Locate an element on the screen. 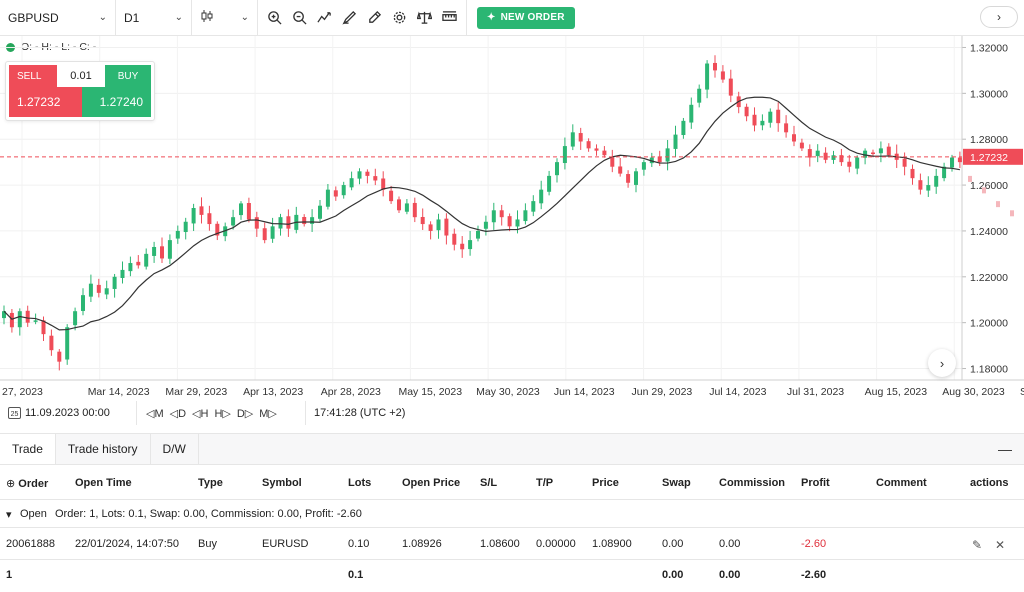 The image size is (1024, 592). edit-pencil-icon: ✎ is located at coordinates (977, 545).